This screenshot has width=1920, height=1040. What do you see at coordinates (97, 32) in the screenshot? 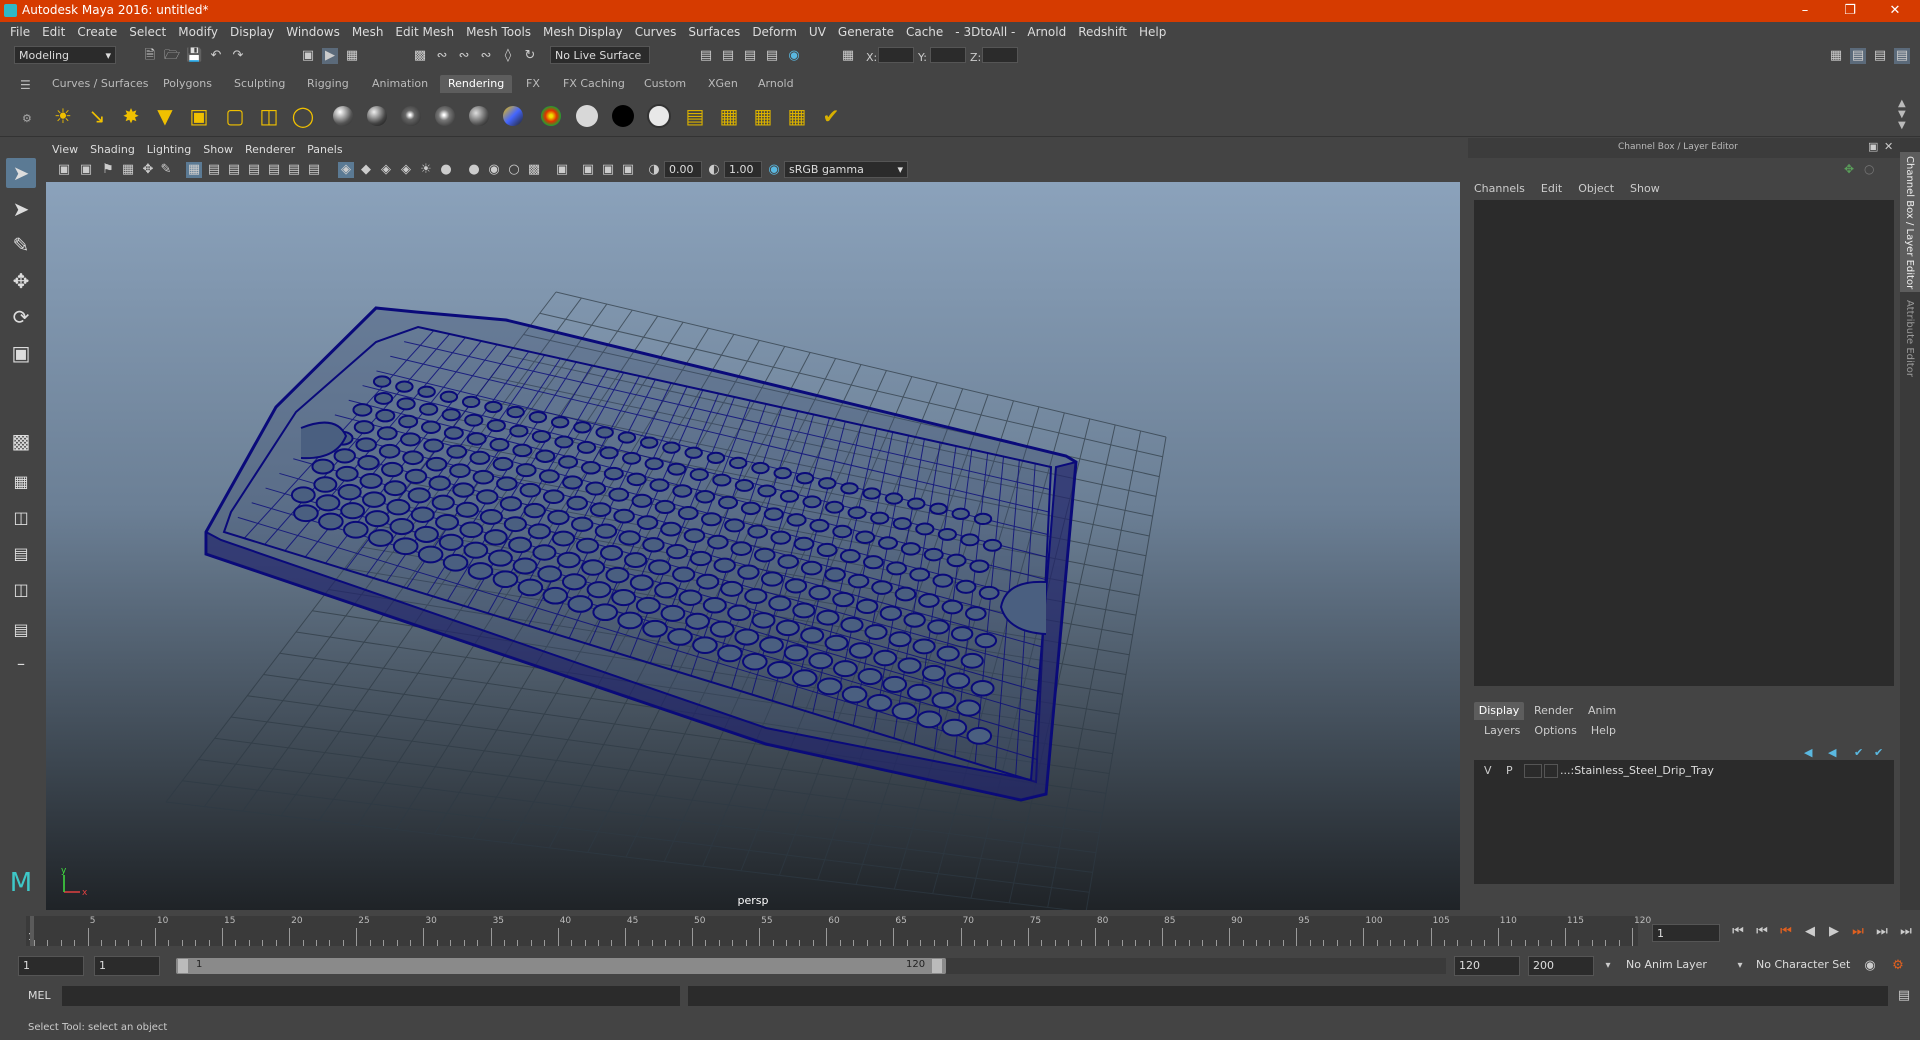
I see `menu-create: Create` at bounding box center [97, 32].